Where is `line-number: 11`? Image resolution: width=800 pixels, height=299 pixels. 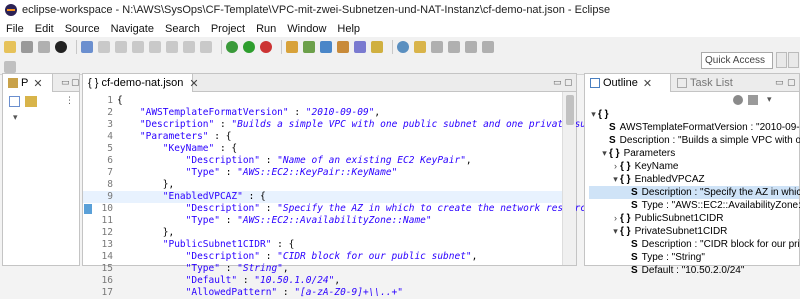 line-number: 11 is located at coordinates (107, 220).